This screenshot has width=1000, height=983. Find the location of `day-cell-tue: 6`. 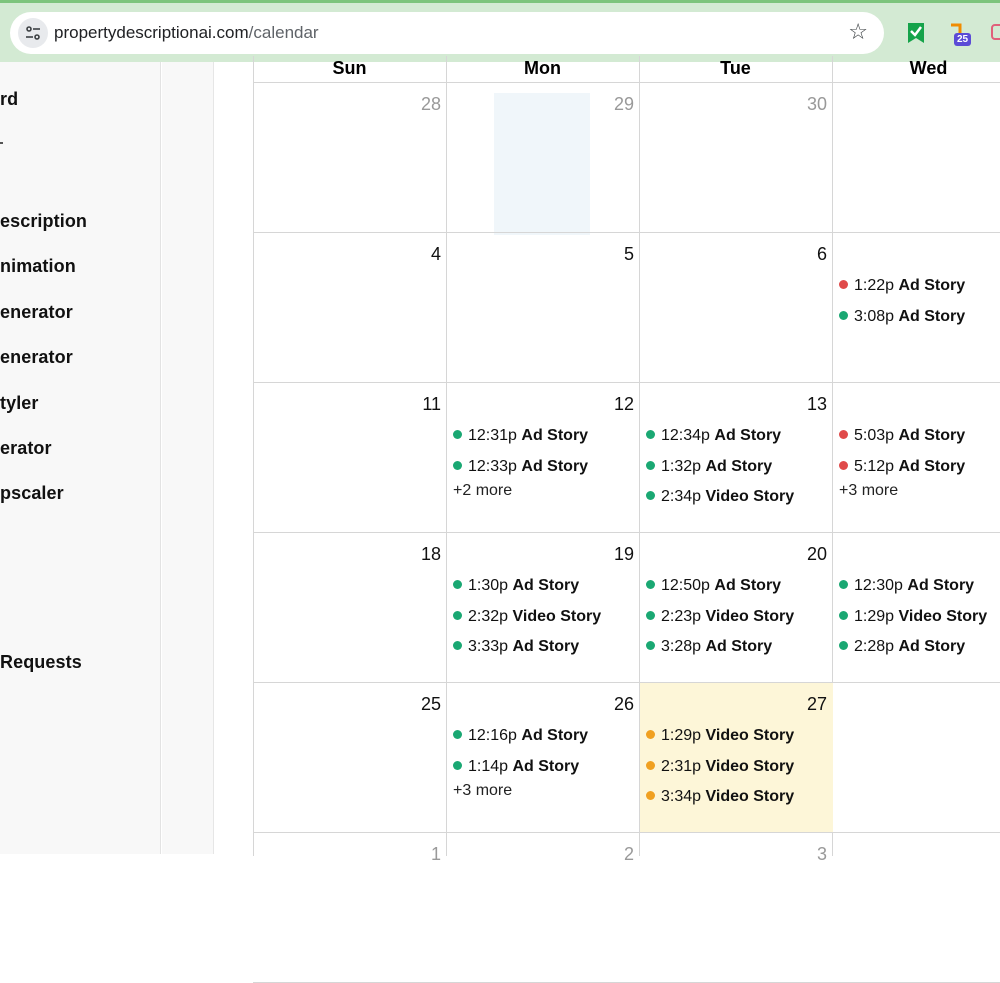

day-cell-tue: 6 is located at coordinates (736, 307).